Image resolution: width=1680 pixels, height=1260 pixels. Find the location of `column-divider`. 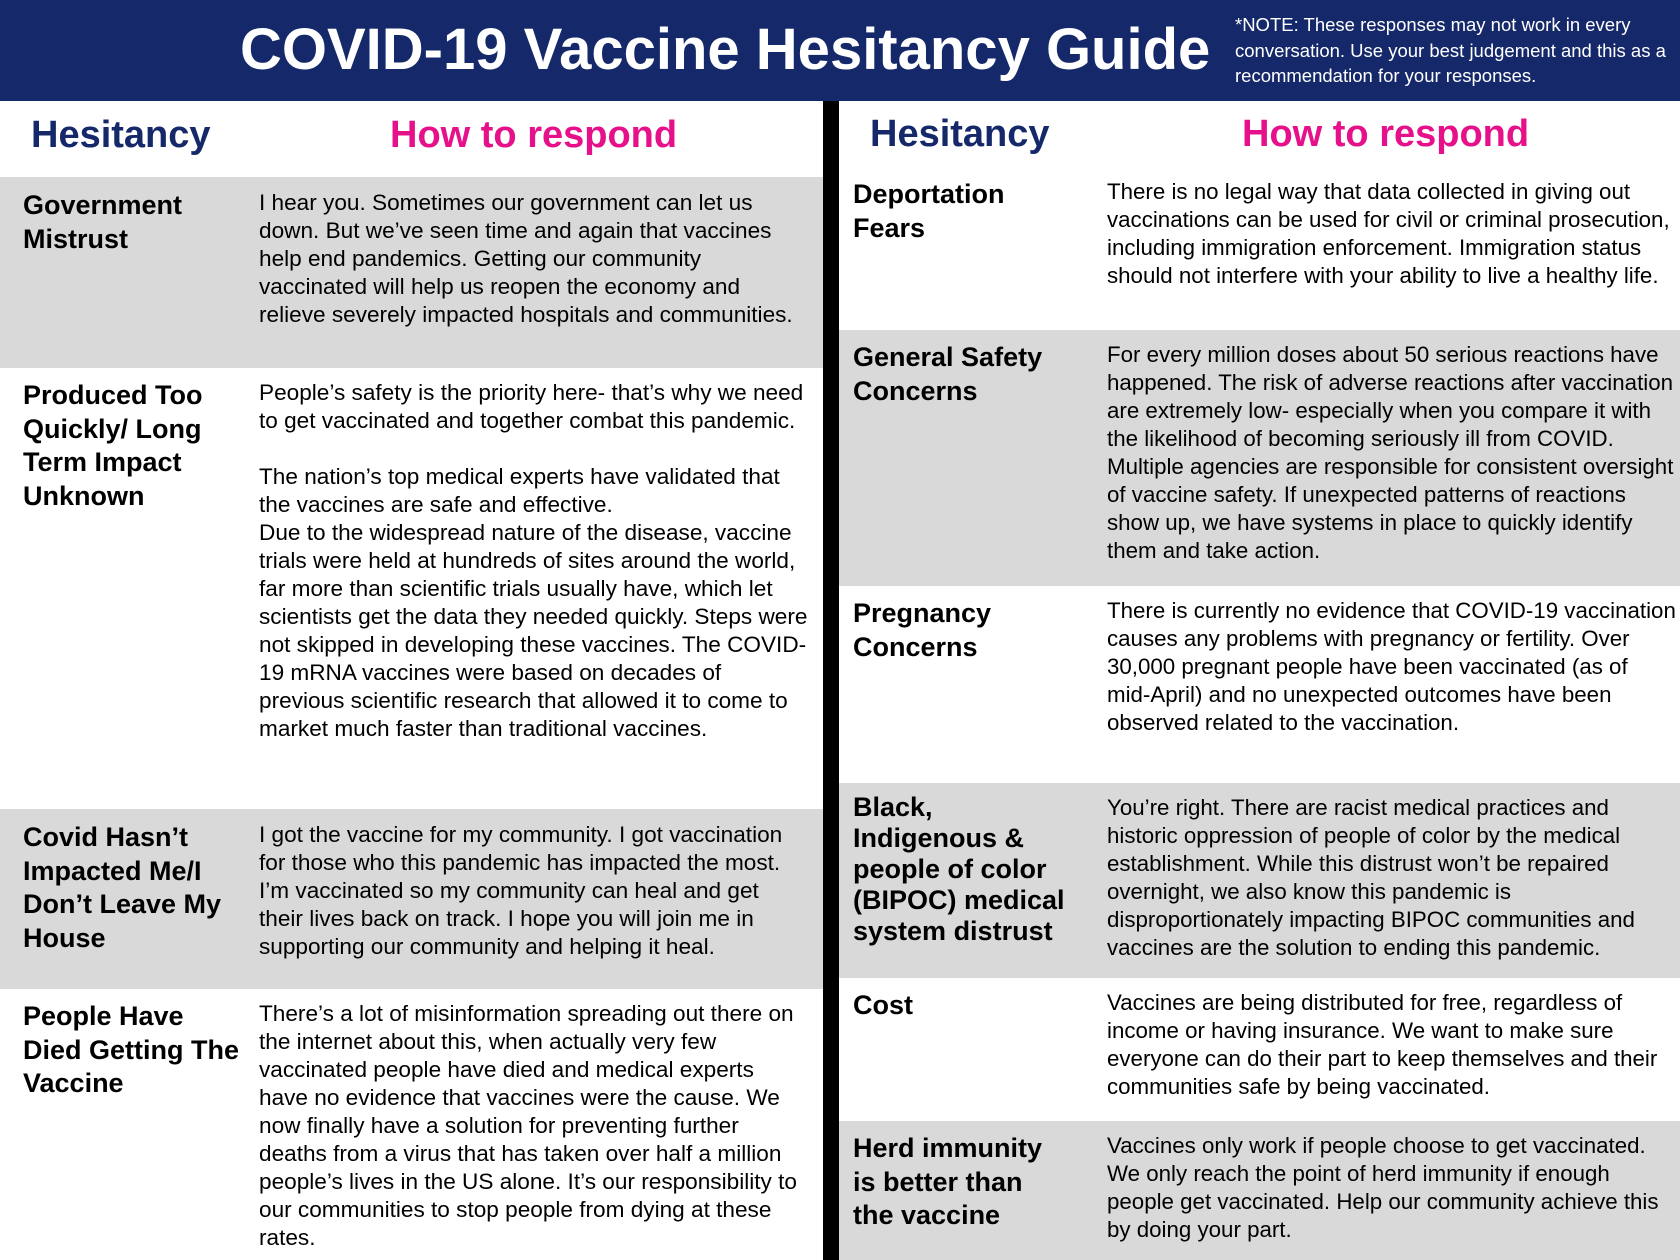

column-divider is located at coordinates (831, 680).